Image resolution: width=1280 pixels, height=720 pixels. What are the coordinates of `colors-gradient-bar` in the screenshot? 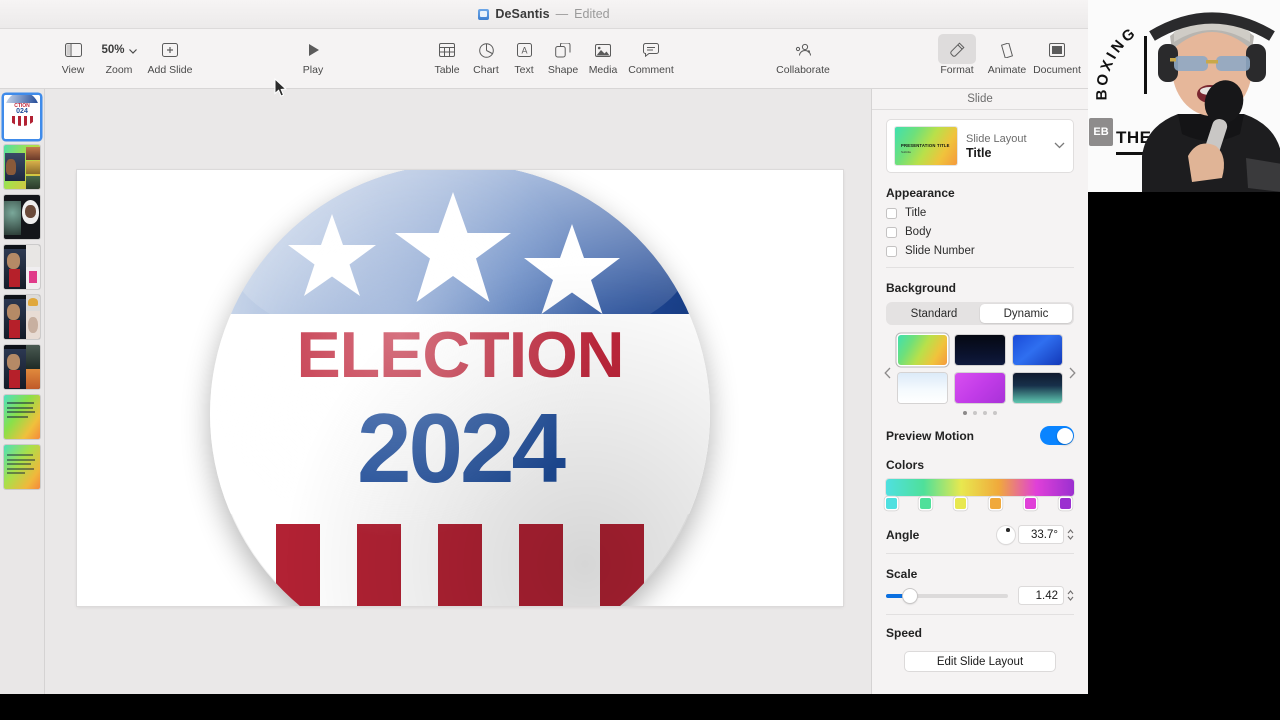 It's located at (980, 487).